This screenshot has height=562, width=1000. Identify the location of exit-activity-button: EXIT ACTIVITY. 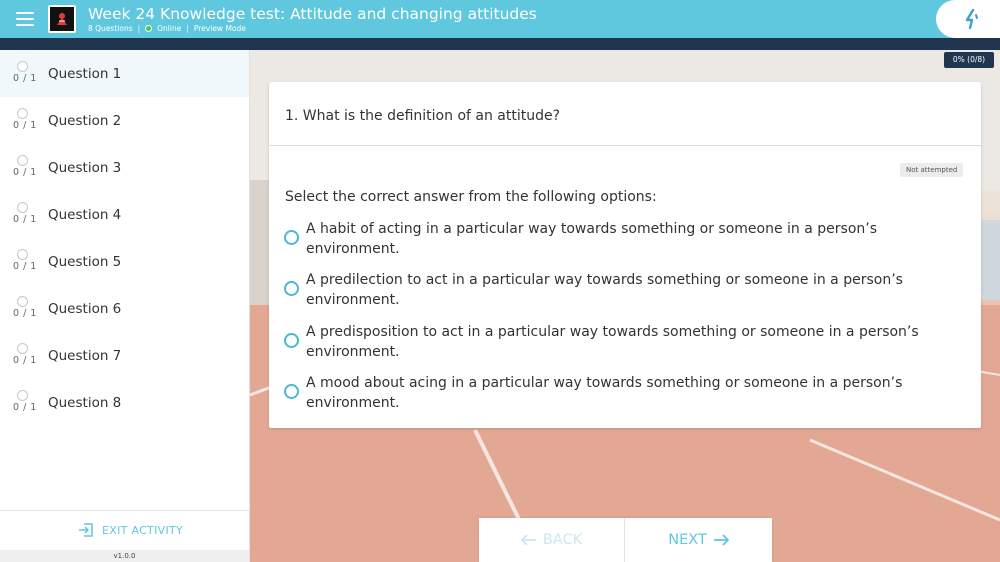
(130, 530).